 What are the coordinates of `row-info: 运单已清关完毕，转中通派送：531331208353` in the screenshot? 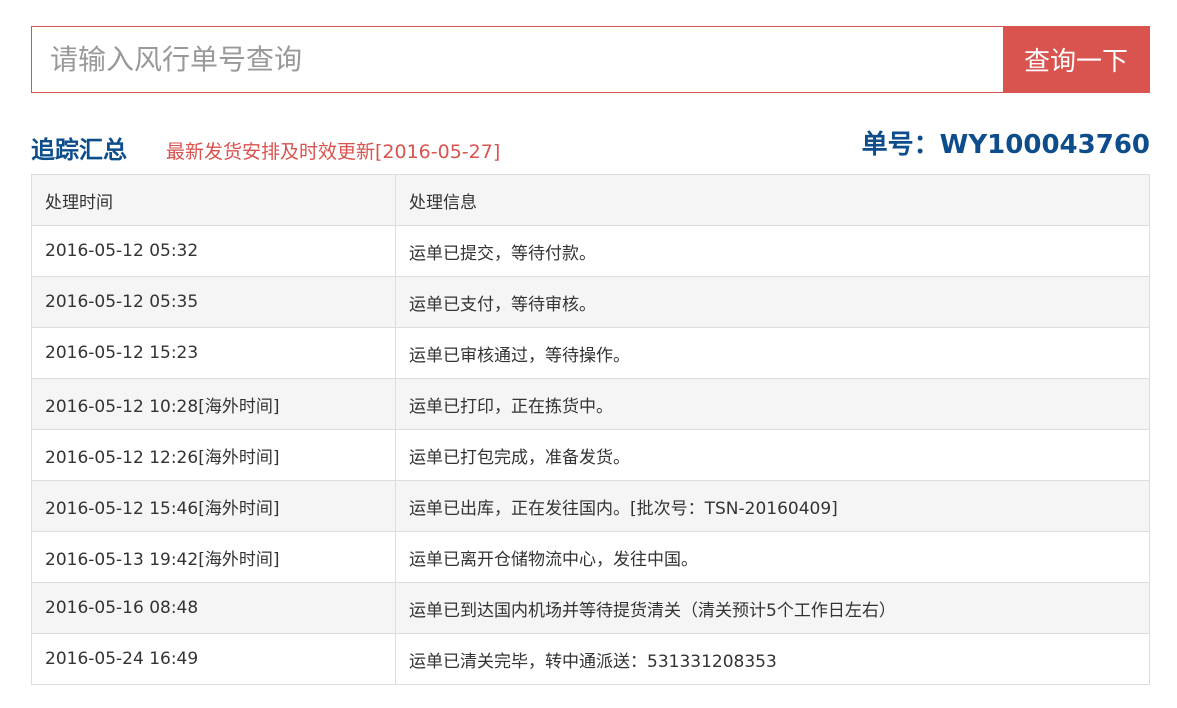 It's located at (772, 659).